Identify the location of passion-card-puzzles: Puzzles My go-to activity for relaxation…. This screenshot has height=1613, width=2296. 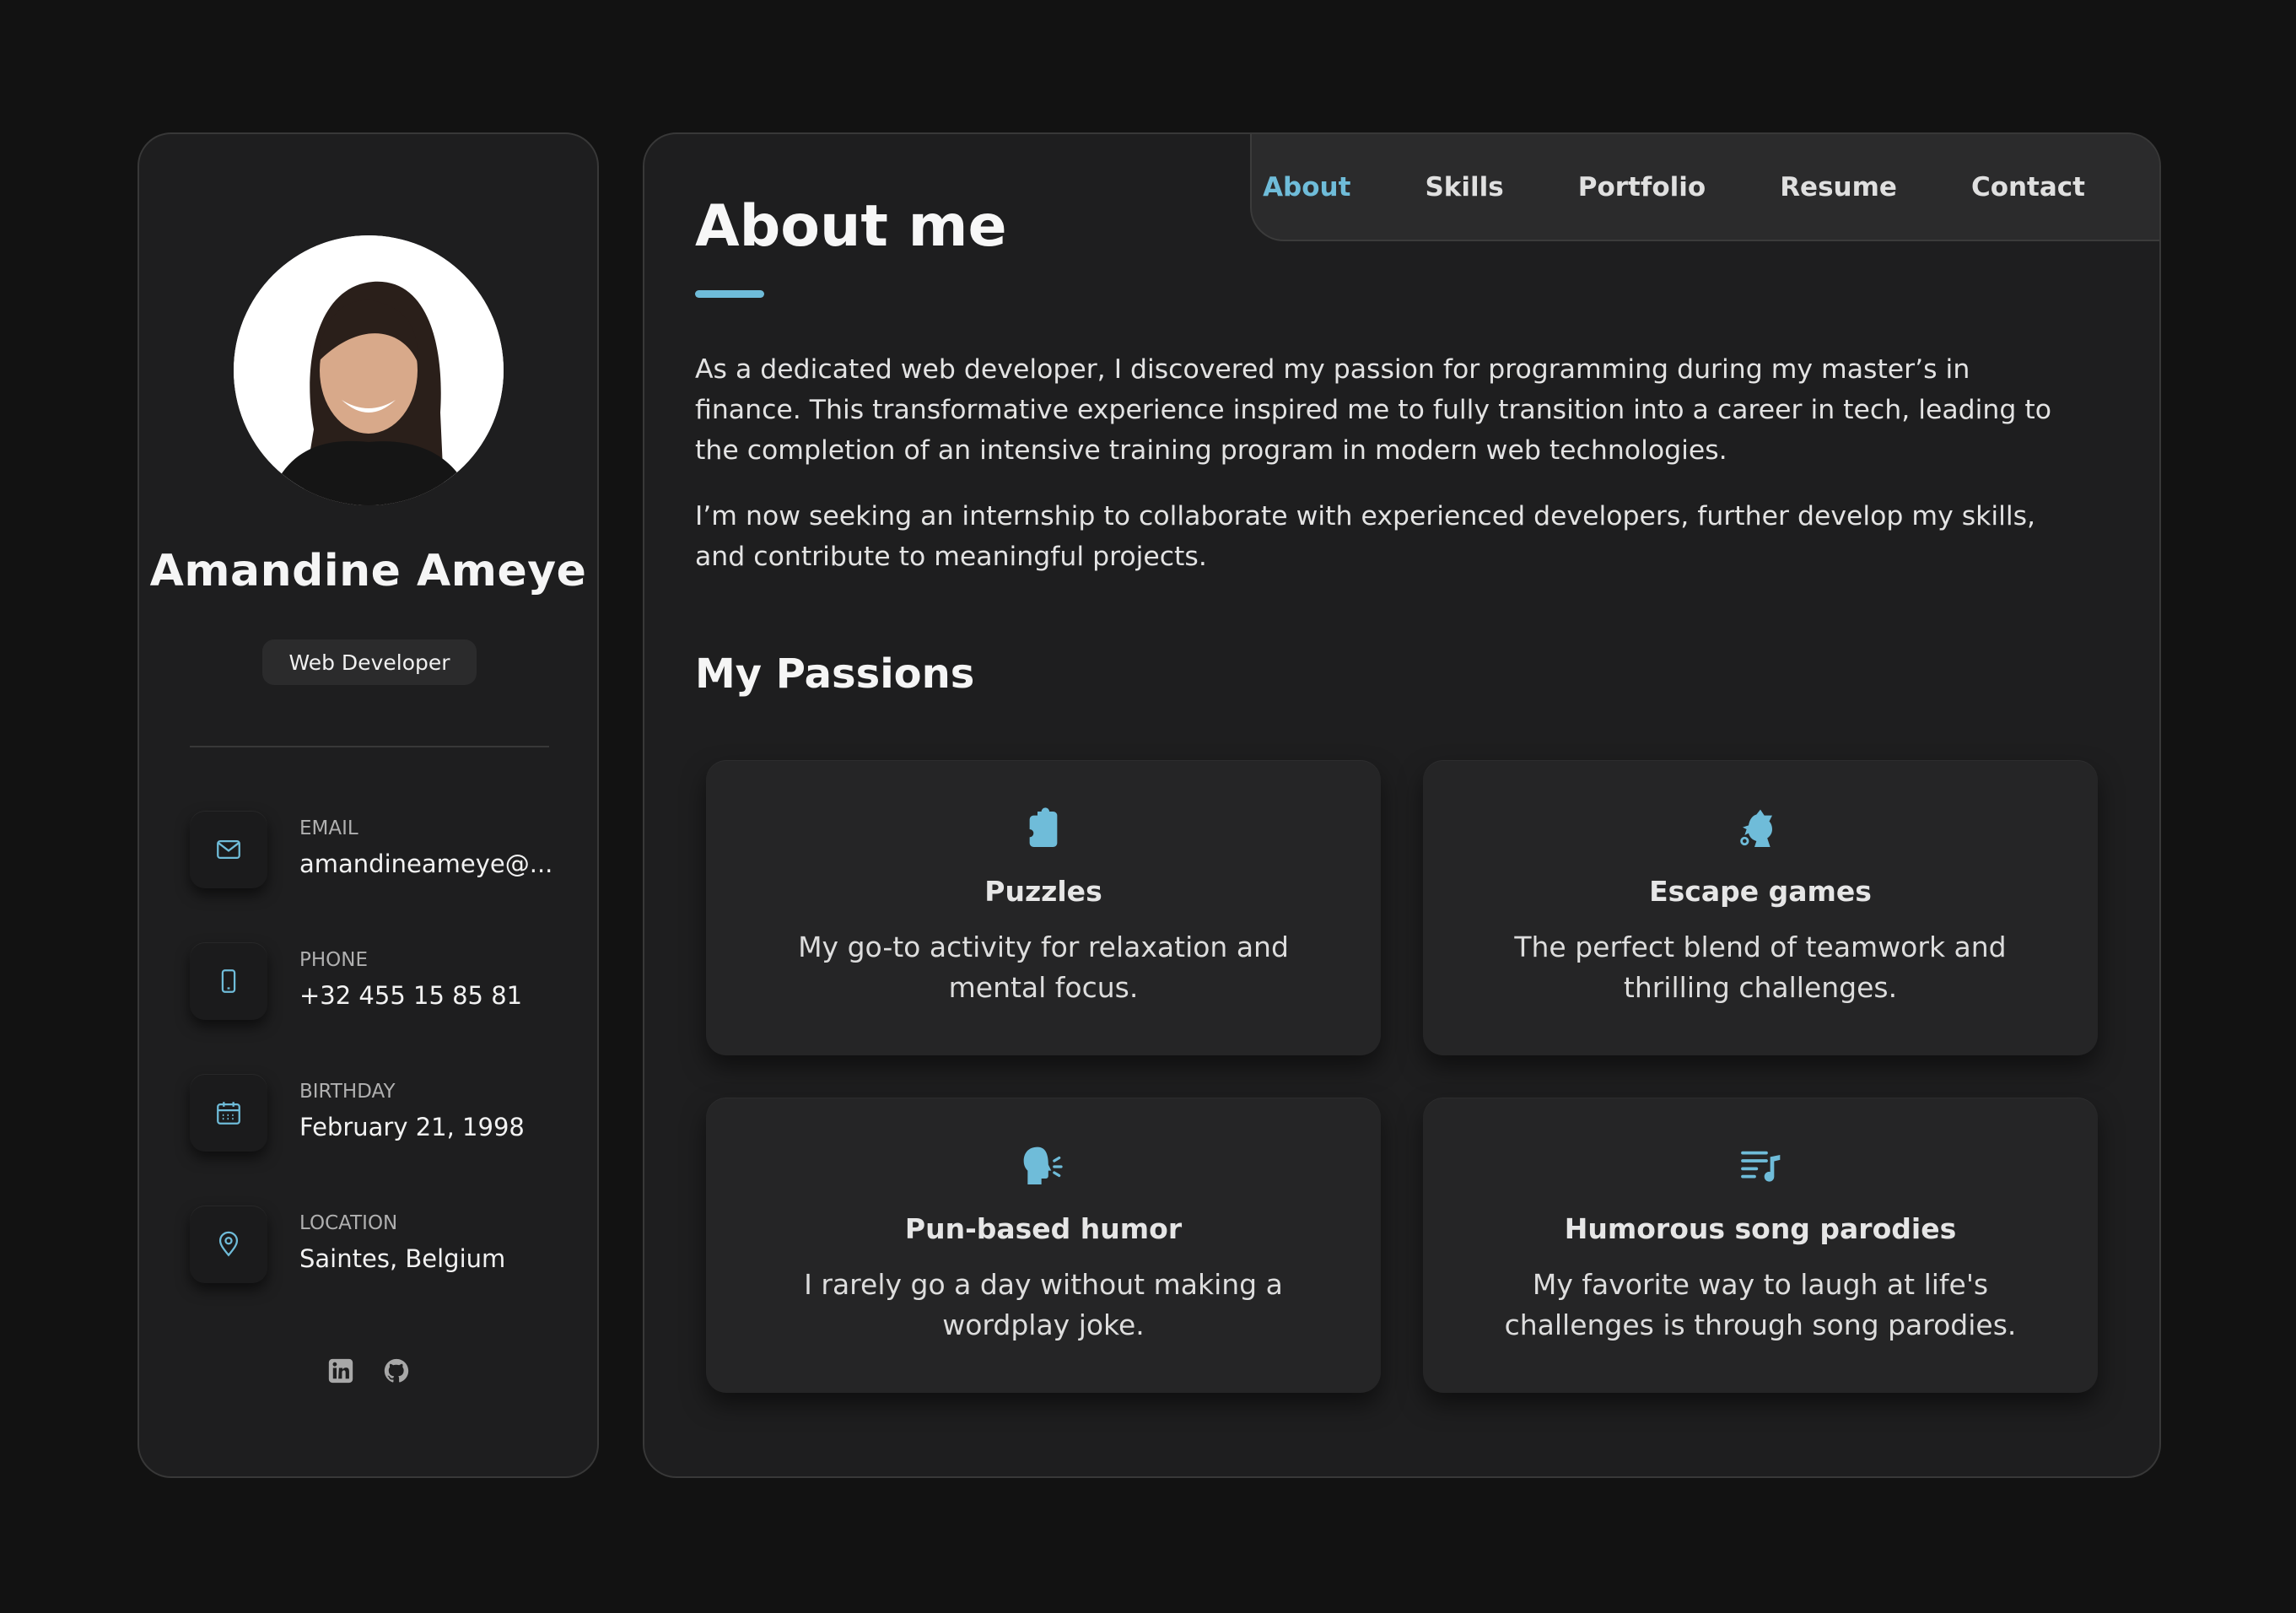
(1043, 907).